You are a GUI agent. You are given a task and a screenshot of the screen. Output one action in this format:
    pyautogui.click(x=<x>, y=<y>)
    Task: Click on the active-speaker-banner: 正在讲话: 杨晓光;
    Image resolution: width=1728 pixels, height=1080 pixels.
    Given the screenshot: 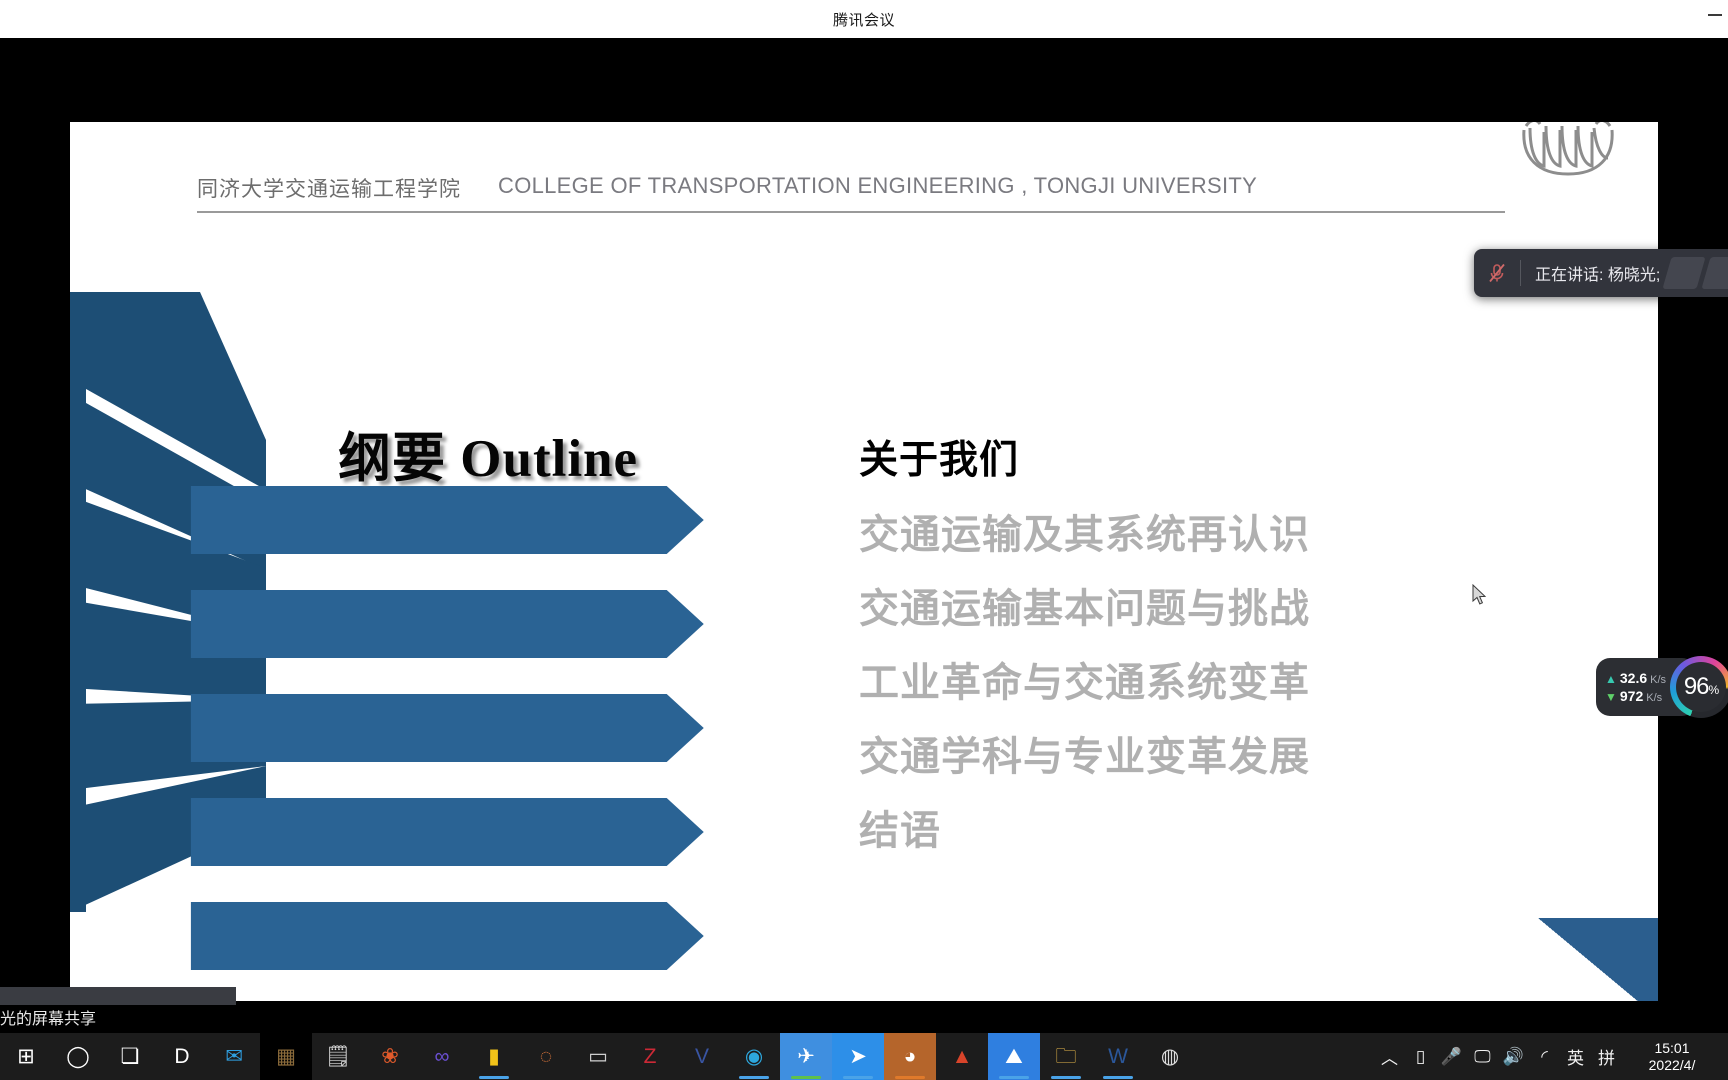 What is the action you would take?
    pyautogui.click(x=1601, y=273)
    